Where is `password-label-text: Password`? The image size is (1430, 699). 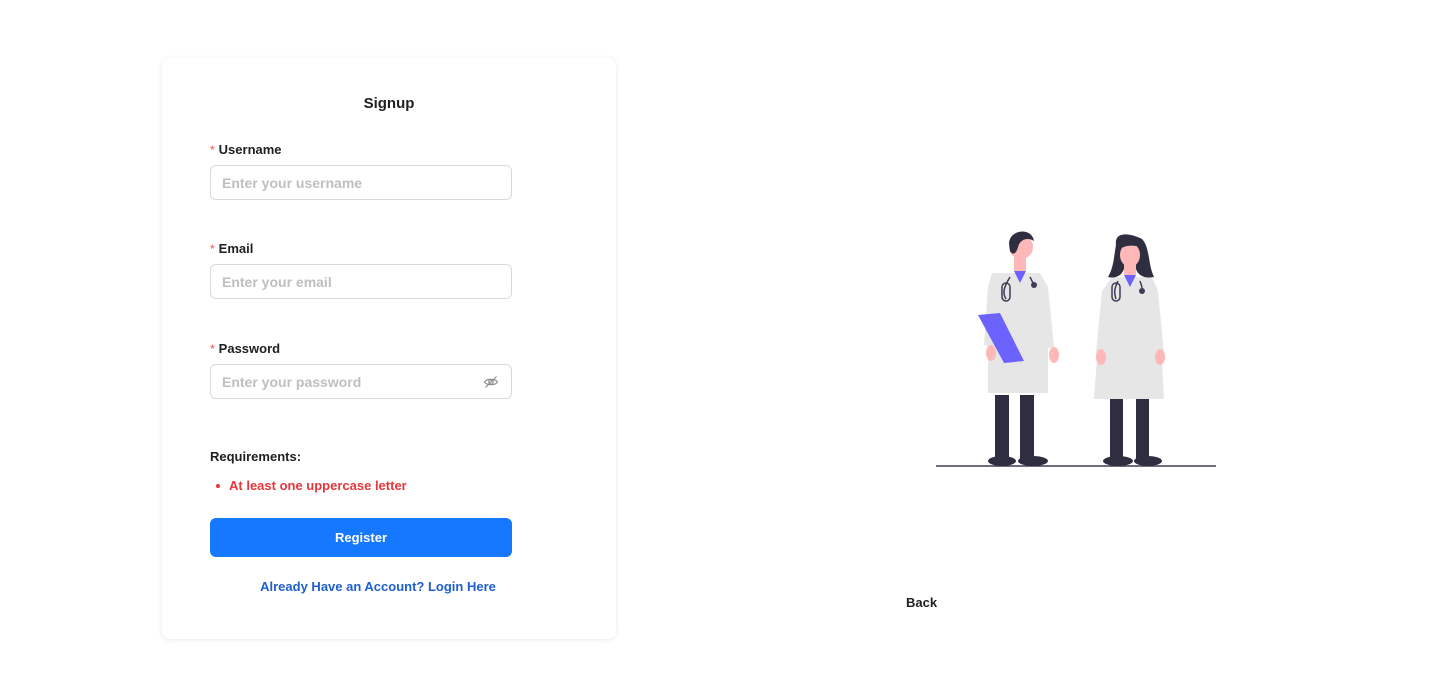
password-label-text: Password is located at coordinates (249, 348).